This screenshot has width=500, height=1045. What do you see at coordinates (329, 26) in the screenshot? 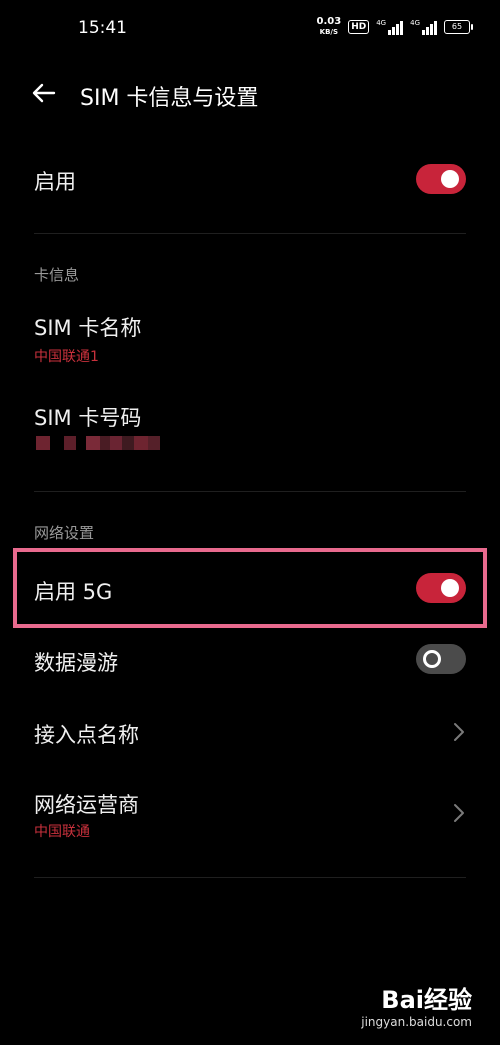
I see `network-speed: 0.03 KB/S` at bounding box center [329, 26].